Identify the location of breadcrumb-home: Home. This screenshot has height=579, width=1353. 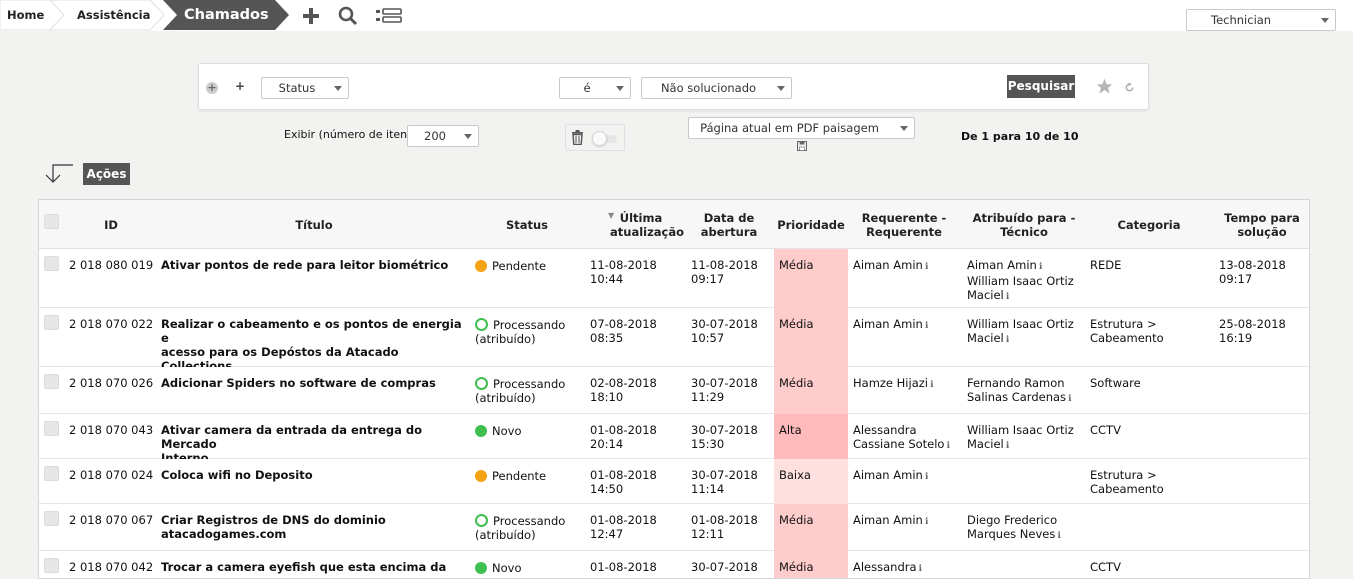
(25, 15).